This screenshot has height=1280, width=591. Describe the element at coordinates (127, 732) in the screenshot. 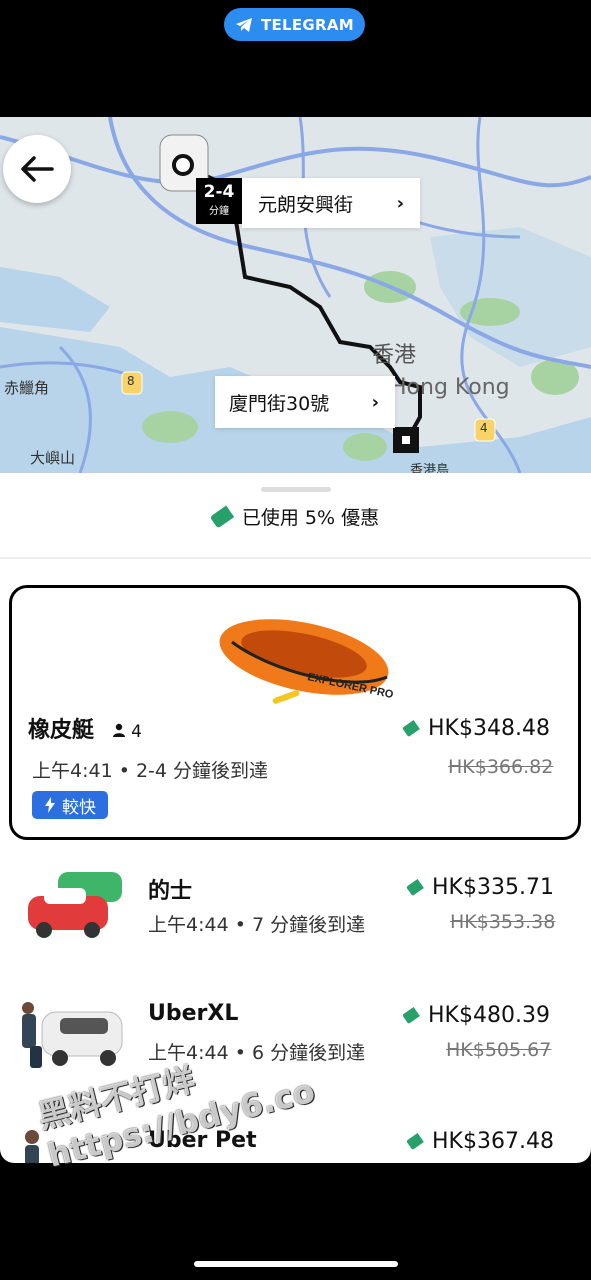

I see `capacity: 4` at that location.